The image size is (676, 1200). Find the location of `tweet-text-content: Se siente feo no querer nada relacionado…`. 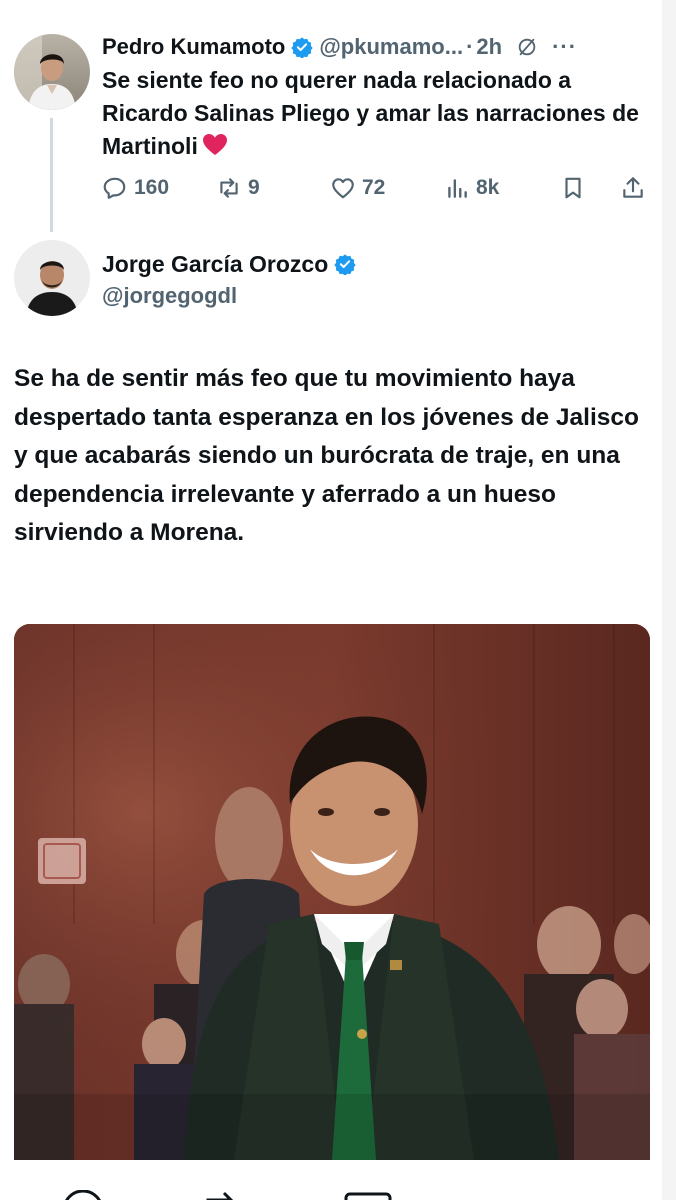

tweet-text-content: Se siente feo no querer nada relacionado… is located at coordinates (370, 113).